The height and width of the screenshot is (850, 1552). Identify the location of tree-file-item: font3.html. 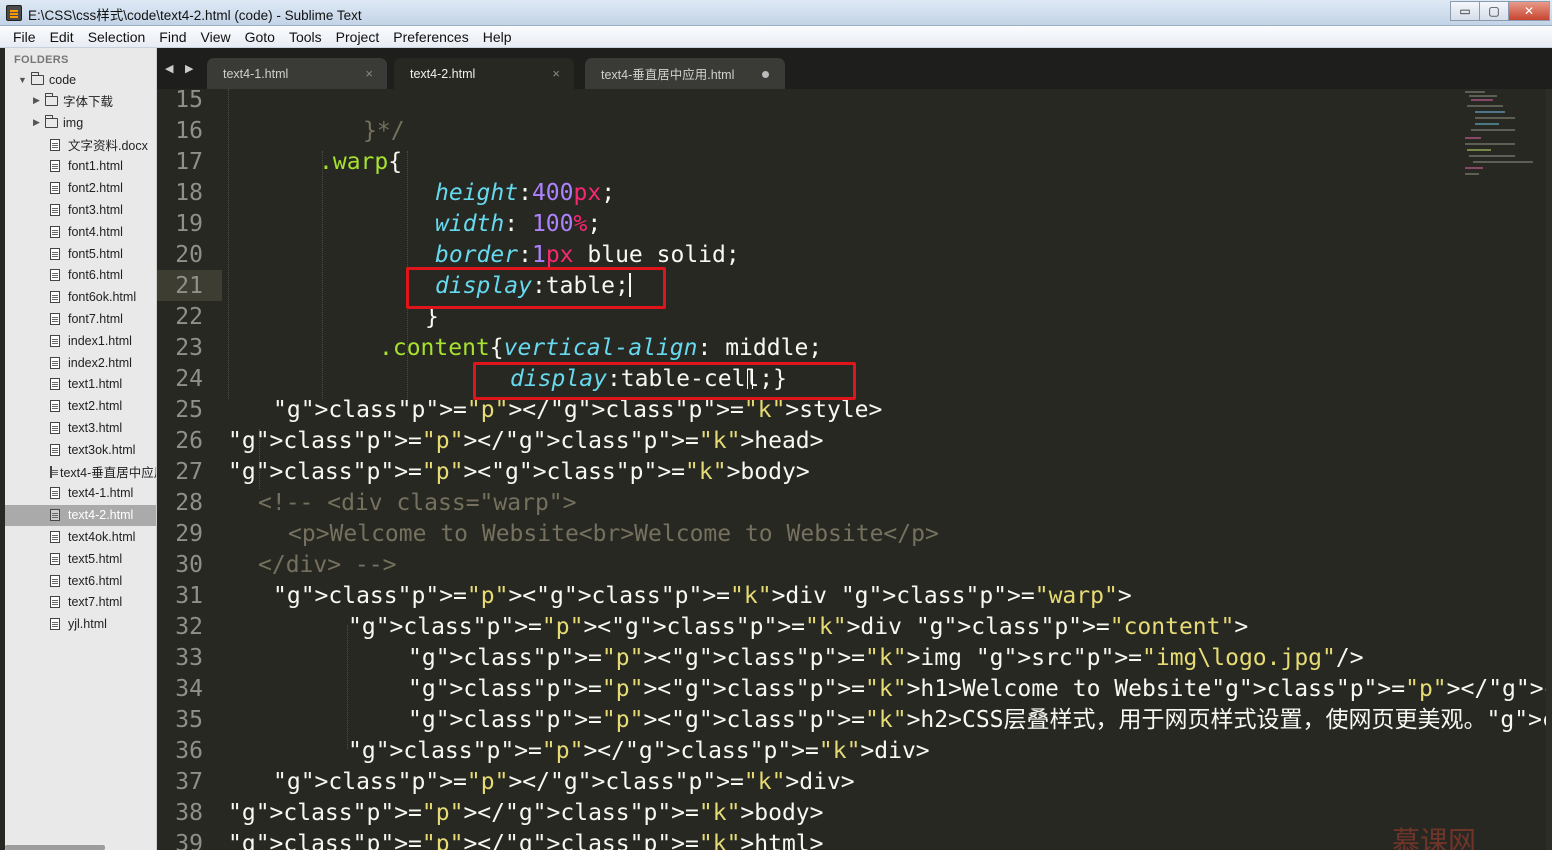
(80, 209).